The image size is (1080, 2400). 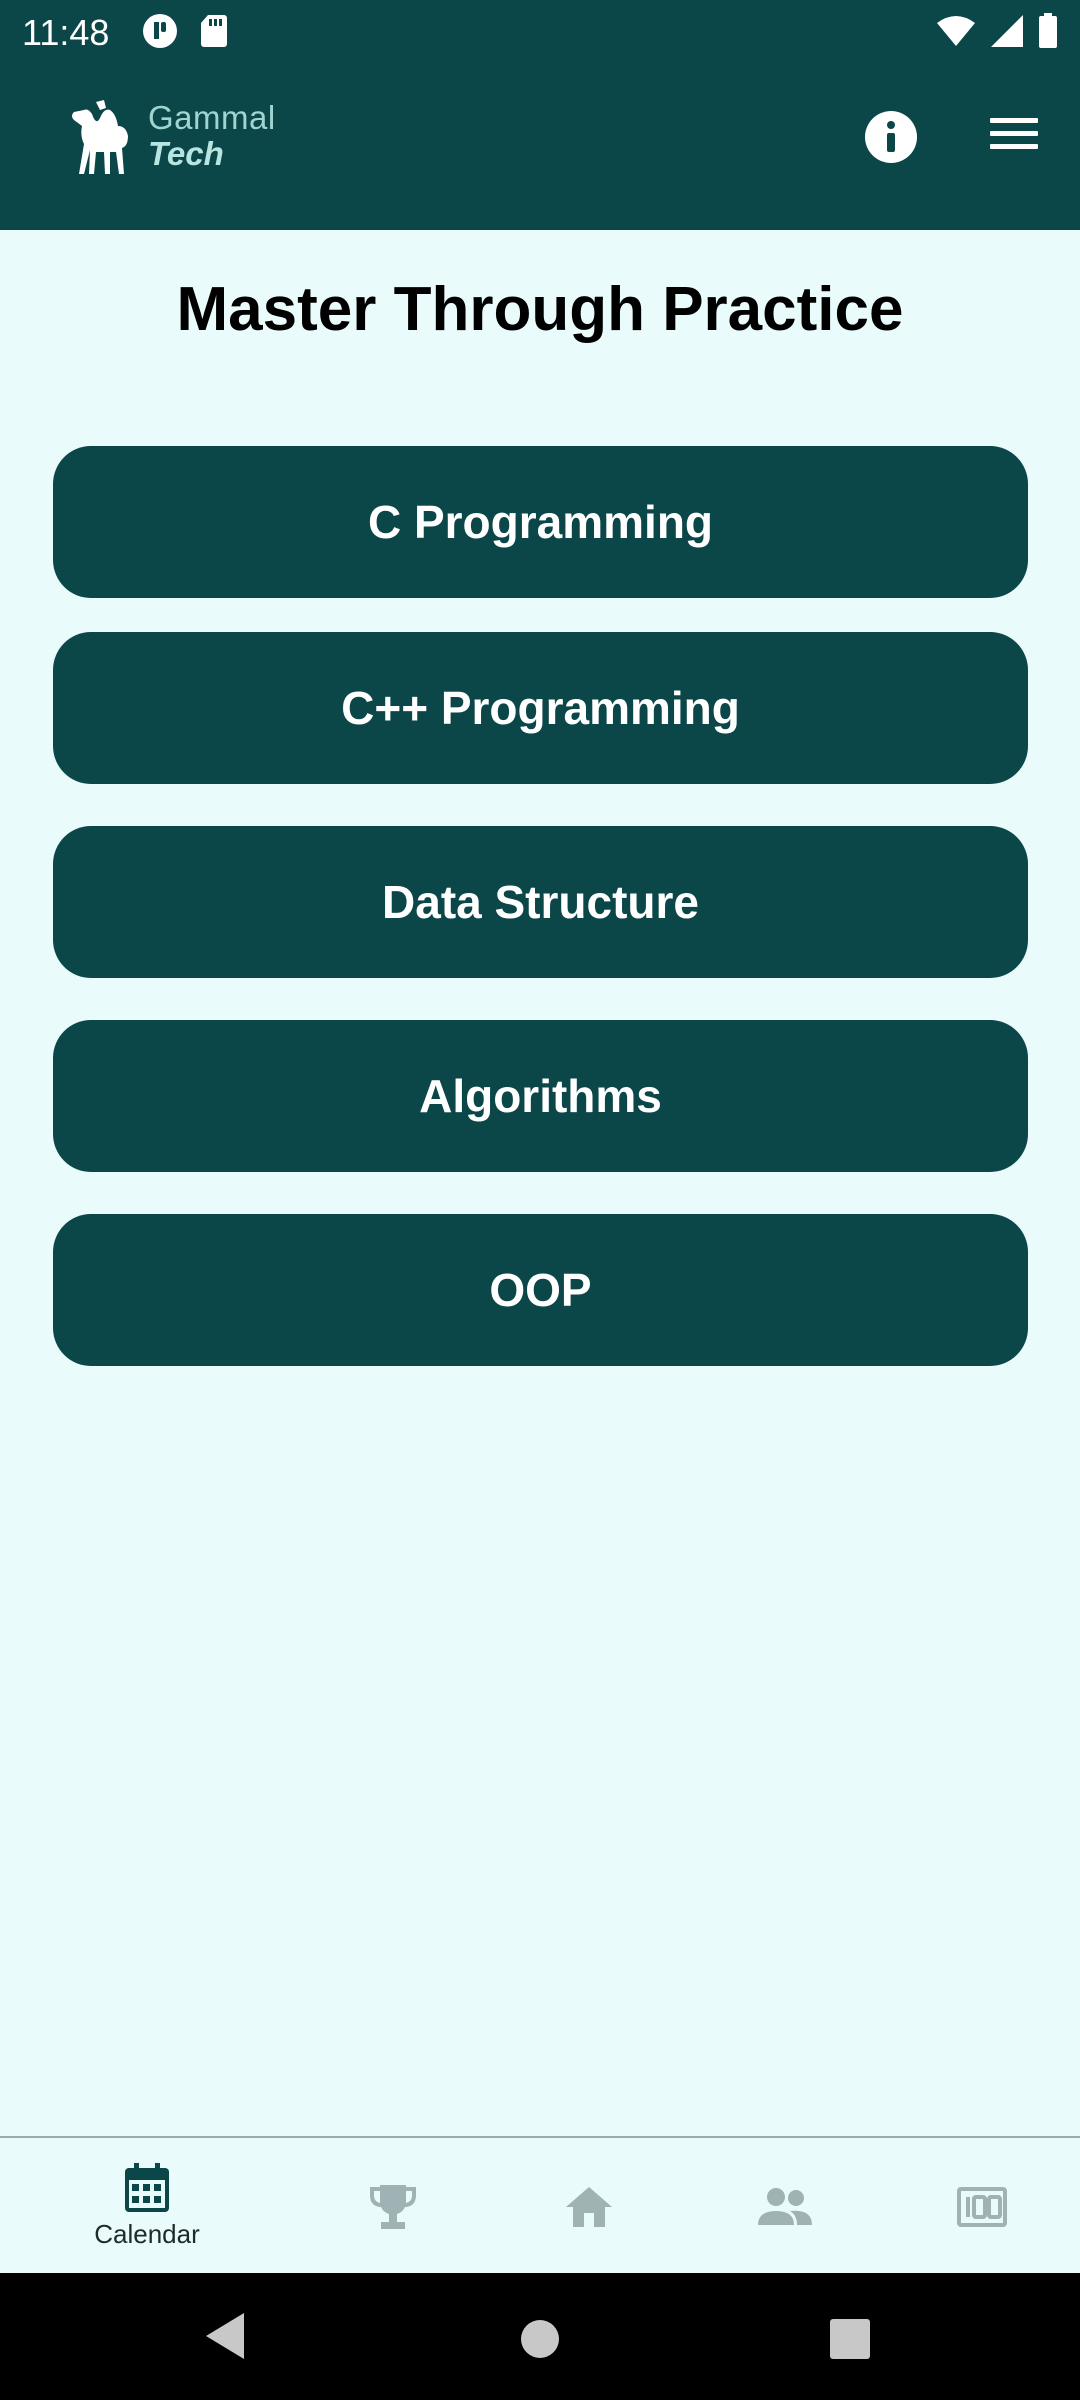 I want to click on nav-item-calendar: Calendar, so click(x=147, y=2206).